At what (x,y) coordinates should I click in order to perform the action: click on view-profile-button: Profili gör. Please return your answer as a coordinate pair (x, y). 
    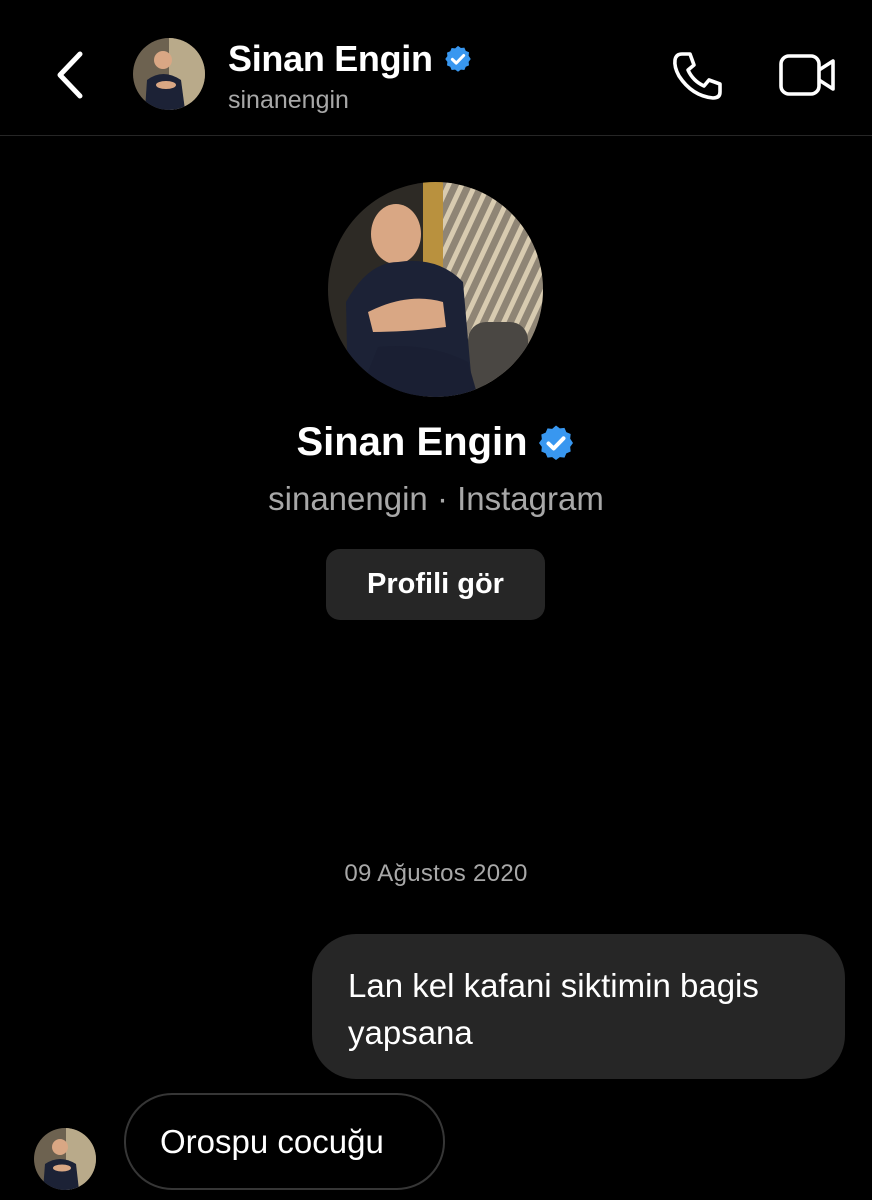
    Looking at the image, I should click on (435, 584).